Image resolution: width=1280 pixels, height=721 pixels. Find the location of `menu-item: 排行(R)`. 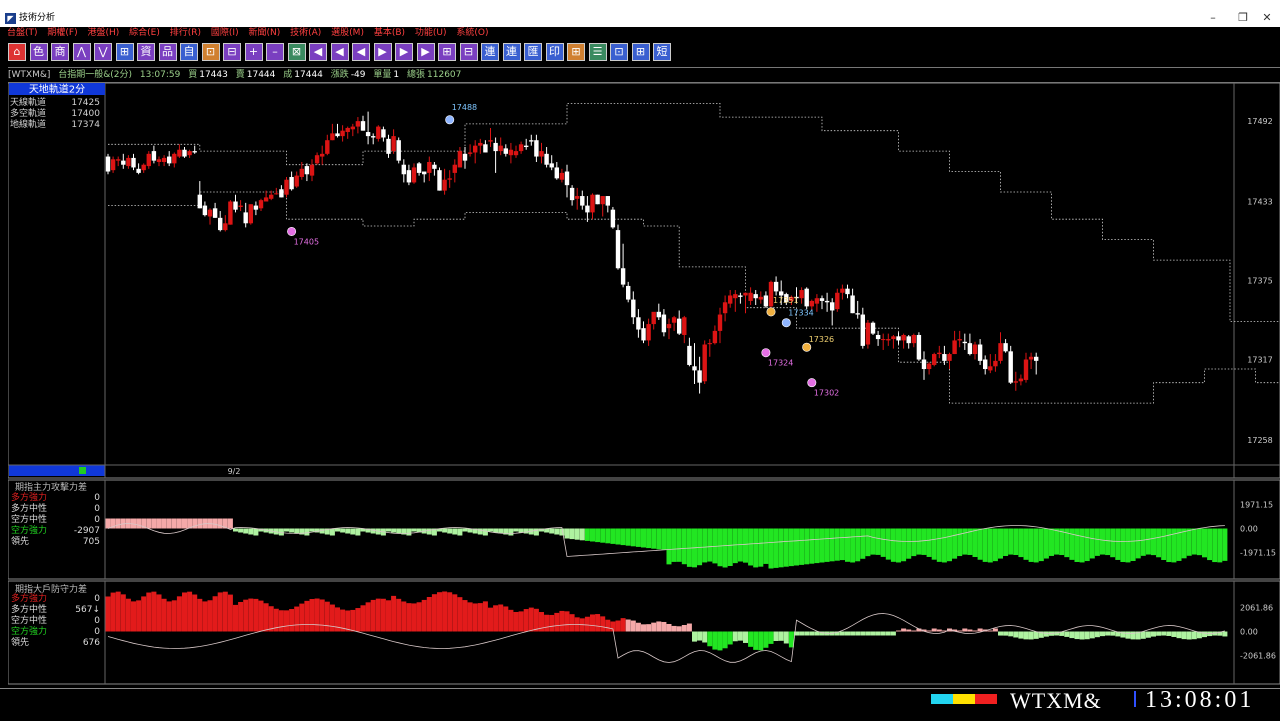

menu-item: 排行(R) is located at coordinates (185, 33).